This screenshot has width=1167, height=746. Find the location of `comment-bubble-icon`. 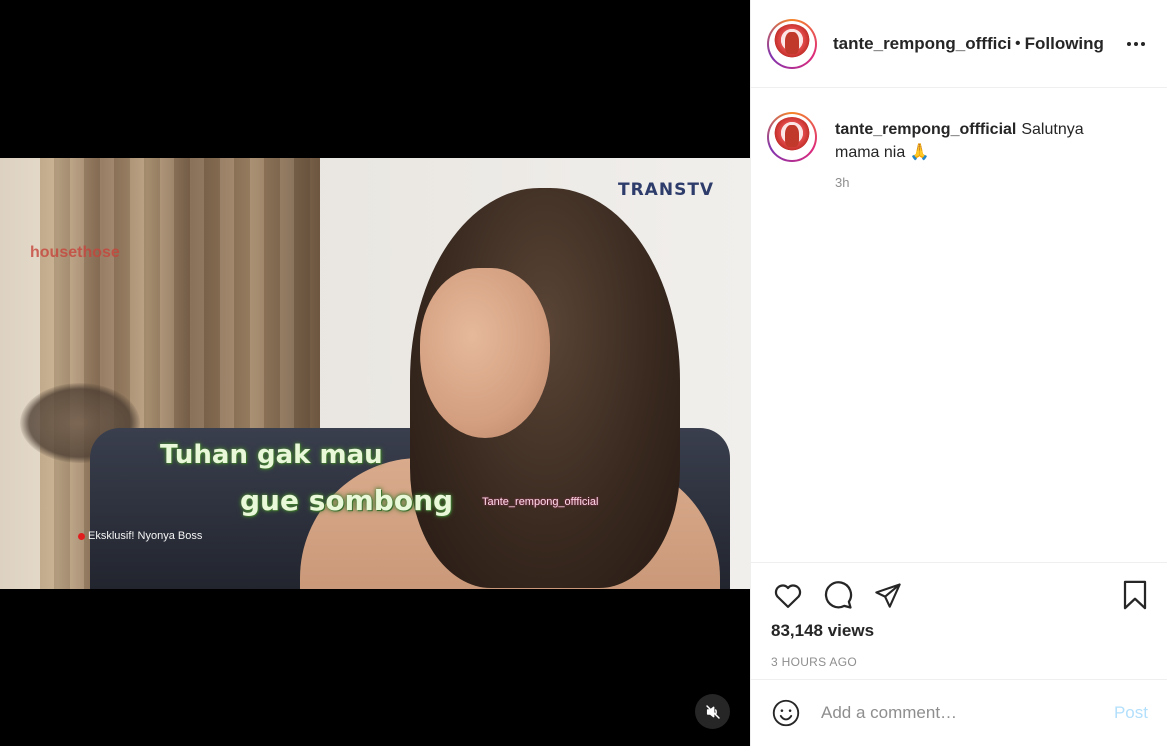

comment-bubble-icon is located at coordinates (838, 595).